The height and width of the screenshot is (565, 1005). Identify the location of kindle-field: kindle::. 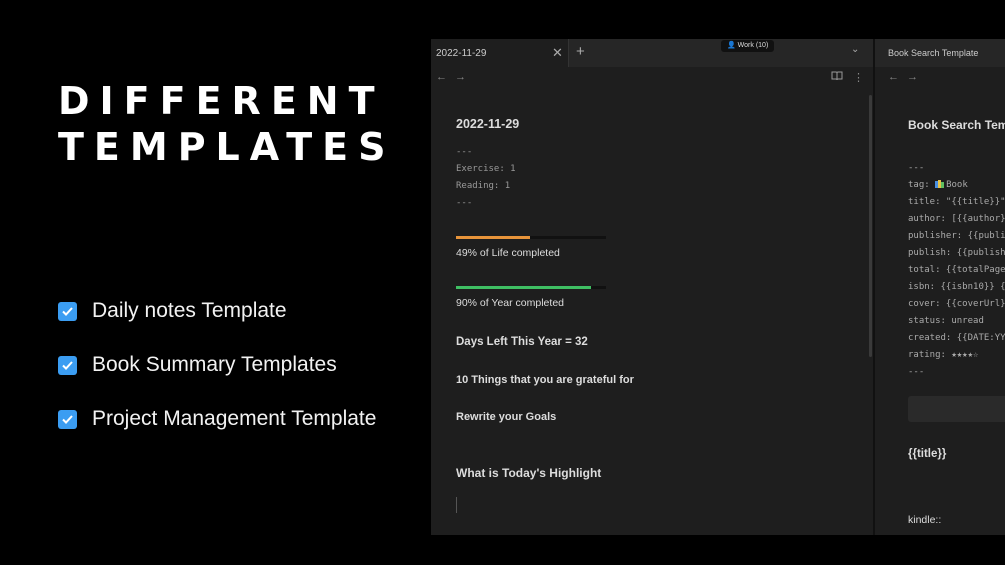
(925, 520).